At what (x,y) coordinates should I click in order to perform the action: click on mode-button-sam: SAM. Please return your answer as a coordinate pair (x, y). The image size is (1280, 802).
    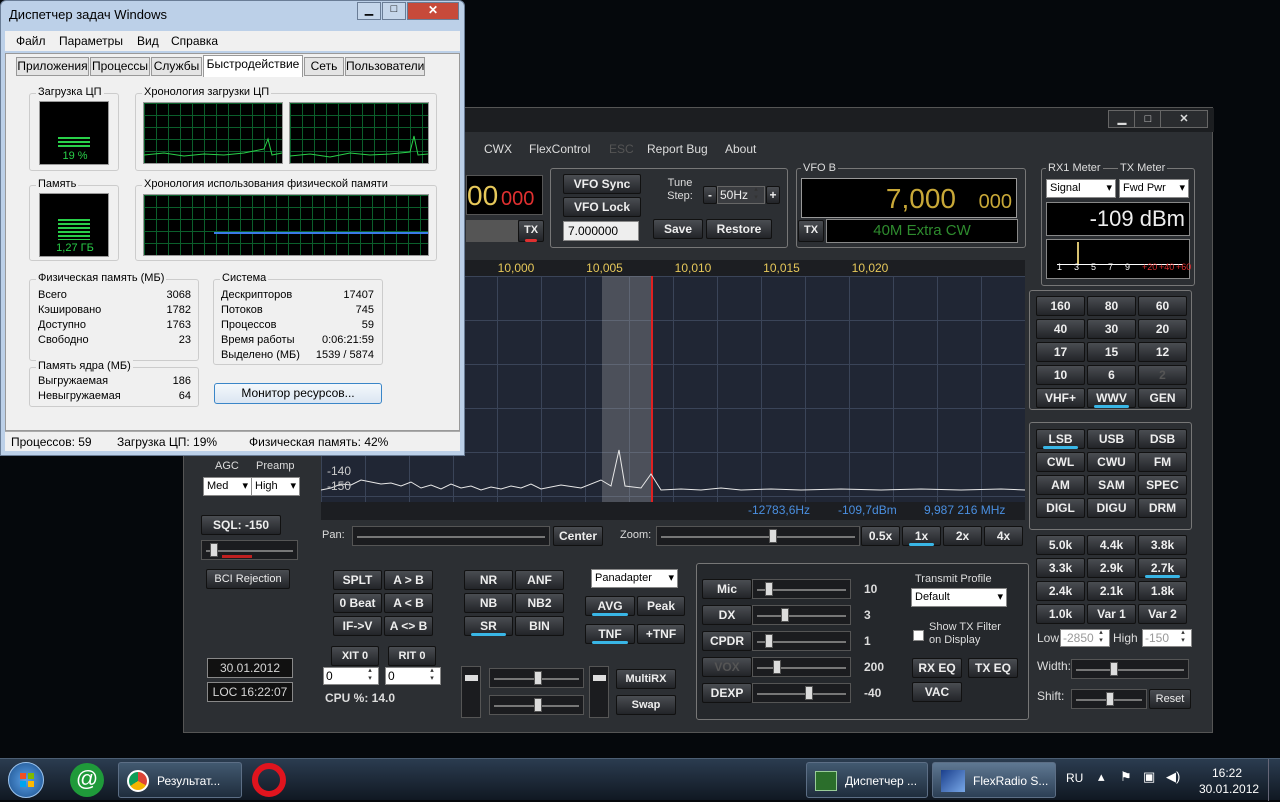
    Looking at the image, I should click on (1111, 485).